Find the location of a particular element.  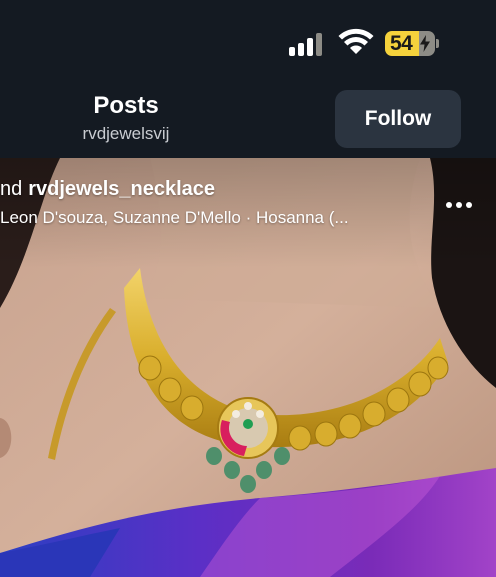

battery-charging-icon: 54 is located at coordinates (410, 43).